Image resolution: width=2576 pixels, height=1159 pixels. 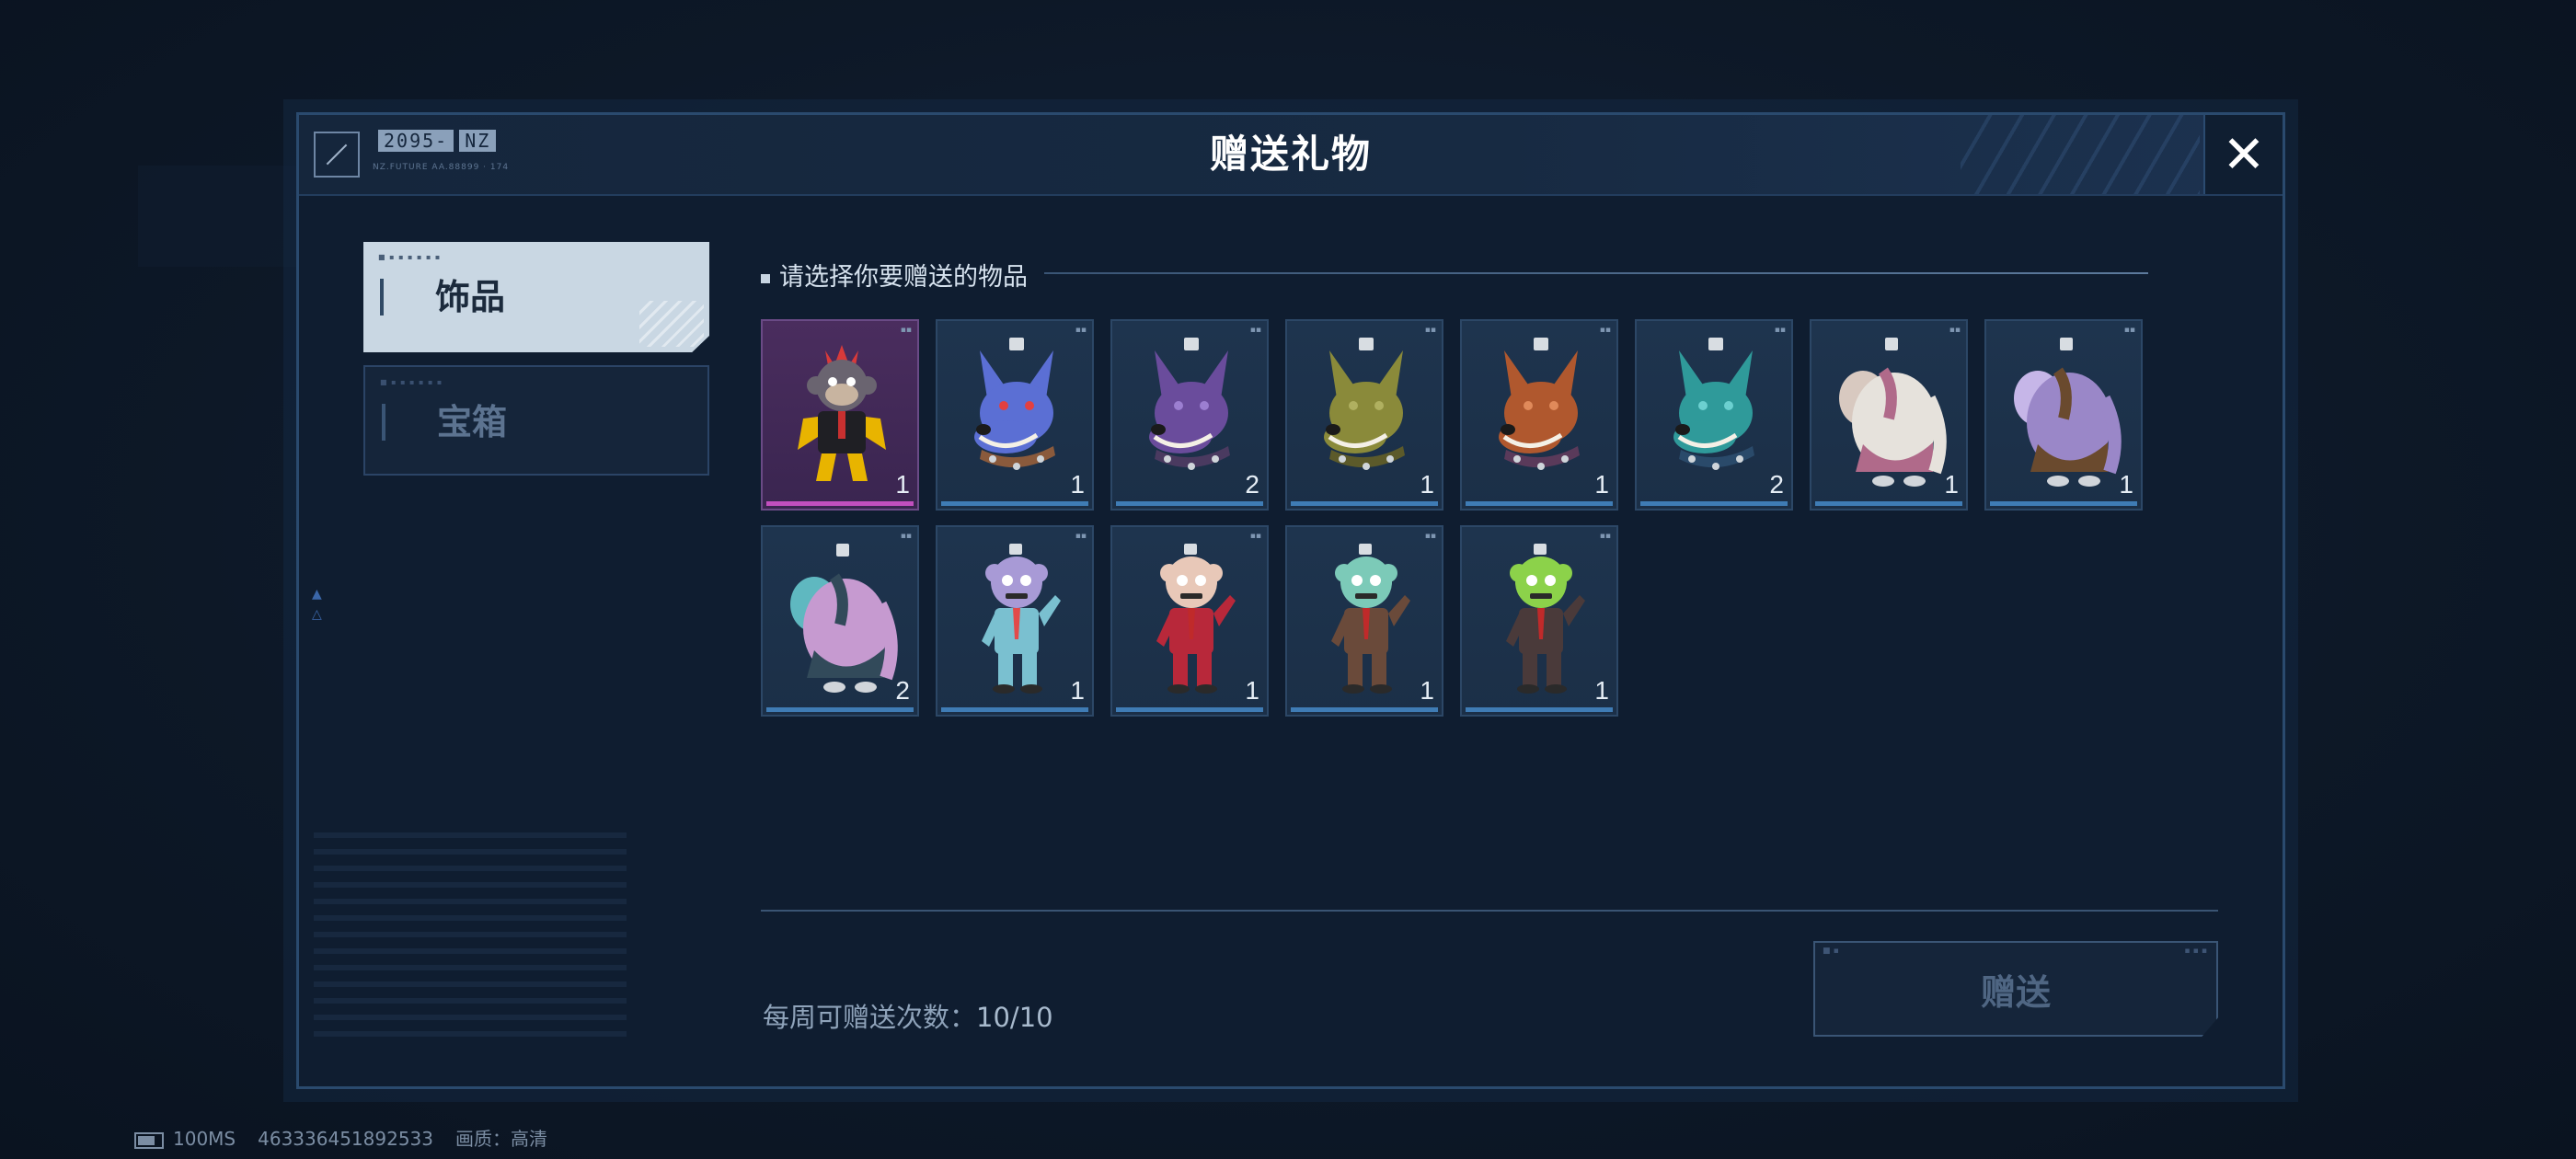 What do you see at coordinates (472, 422) in the screenshot?
I see `tab-label: 宝箱` at bounding box center [472, 422].